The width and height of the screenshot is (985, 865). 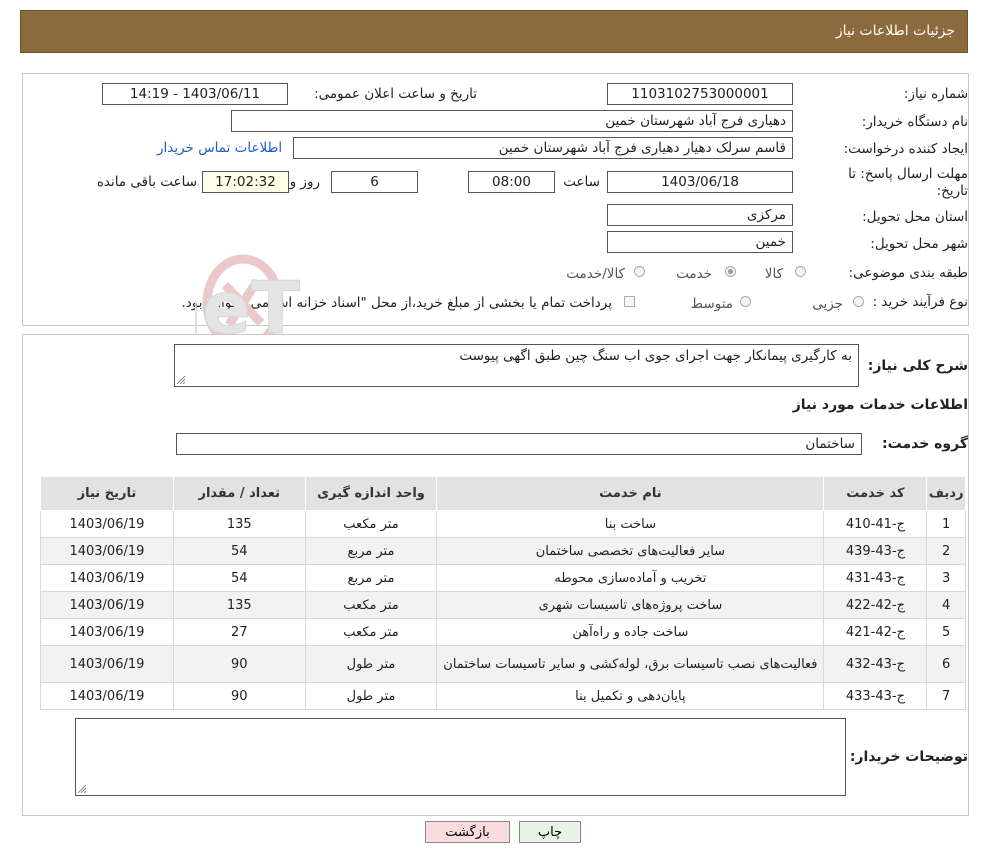 What do you see at coordinates (908, 174) in the screenshot?
I see `deadline-label: مهلت ارسال پاسخ: تا` at bounding box center [908, 174].